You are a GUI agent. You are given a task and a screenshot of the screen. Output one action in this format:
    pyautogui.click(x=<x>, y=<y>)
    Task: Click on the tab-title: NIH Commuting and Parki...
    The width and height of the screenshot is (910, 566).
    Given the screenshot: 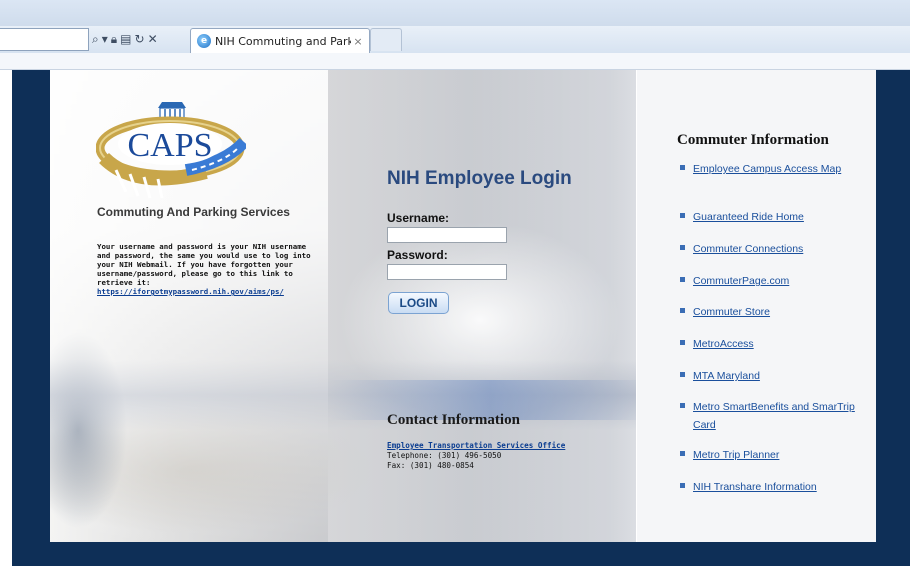 What is the action you would take?
    pyautogui.click(x=283, y=41)
    